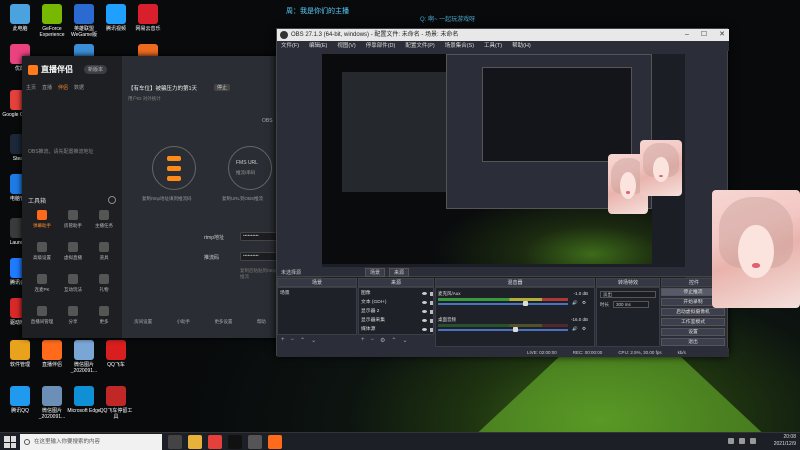 The width and height of the screenshot is (800, 450). I want to click on source-item: 图像, so click(397, 294).